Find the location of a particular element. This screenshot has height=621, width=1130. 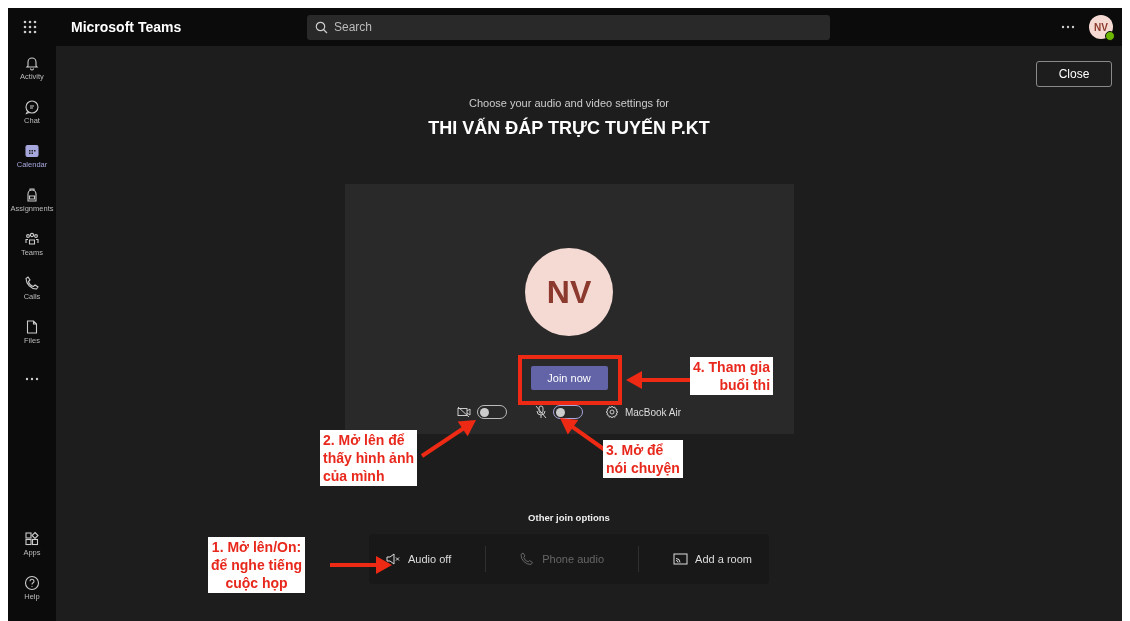

join-option: Audio off is located at coordinates (419, 559).